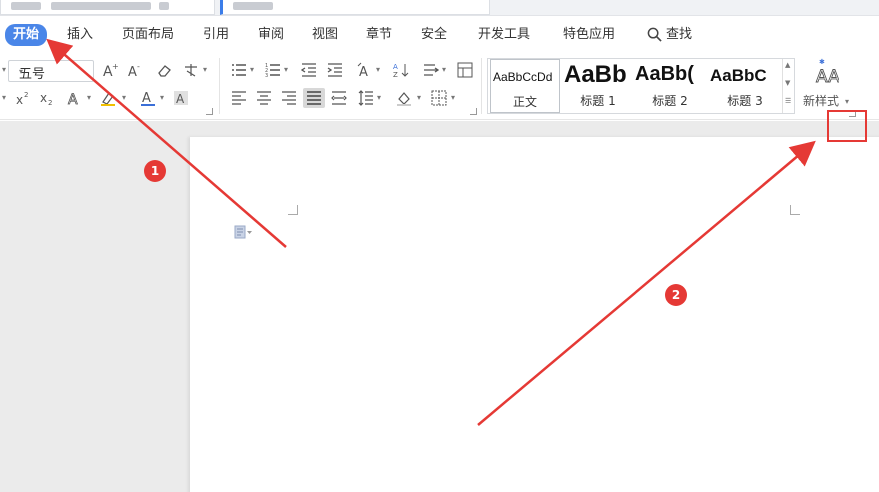 The image size is (879, 492). What do you see at coordinates (504, 35) in the screenshot?
I see `tab-developer: 开发工具` at bounding box center [504, 35].